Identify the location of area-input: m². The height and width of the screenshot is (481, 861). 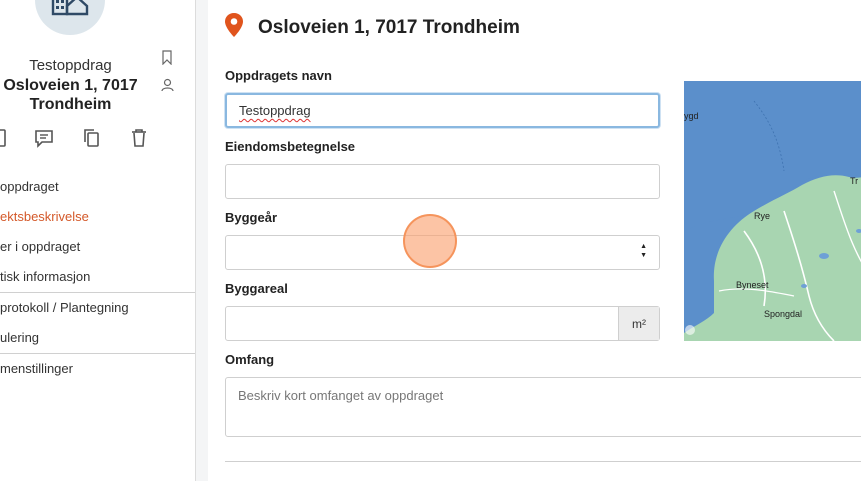
(442, 323).